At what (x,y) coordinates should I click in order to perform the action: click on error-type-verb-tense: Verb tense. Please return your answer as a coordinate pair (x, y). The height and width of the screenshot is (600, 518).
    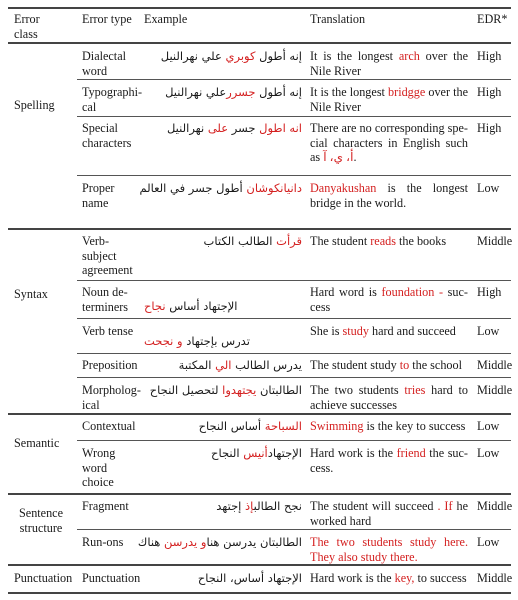
    Looking at the image, I should click on (108, 331).